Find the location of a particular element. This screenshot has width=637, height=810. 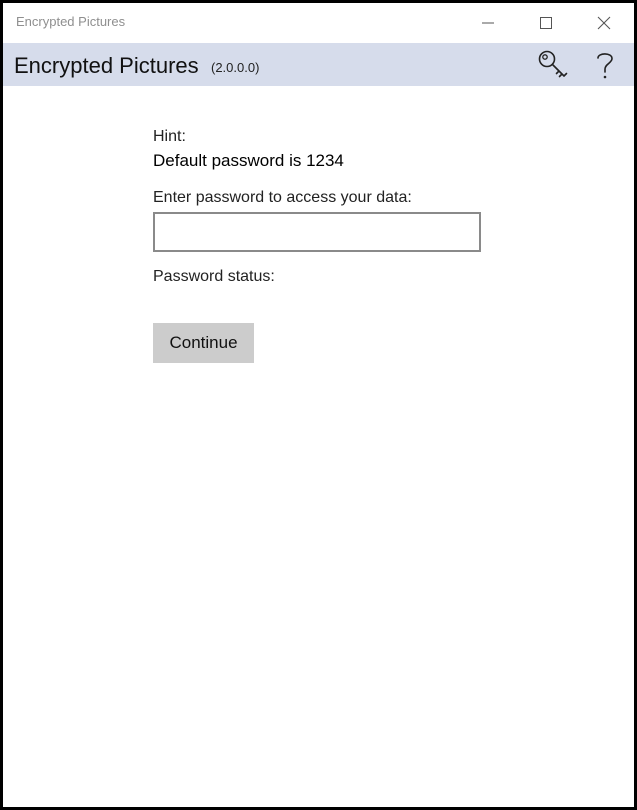

title-bar: Encrypted Pictures is located at coordinates (318, 23).